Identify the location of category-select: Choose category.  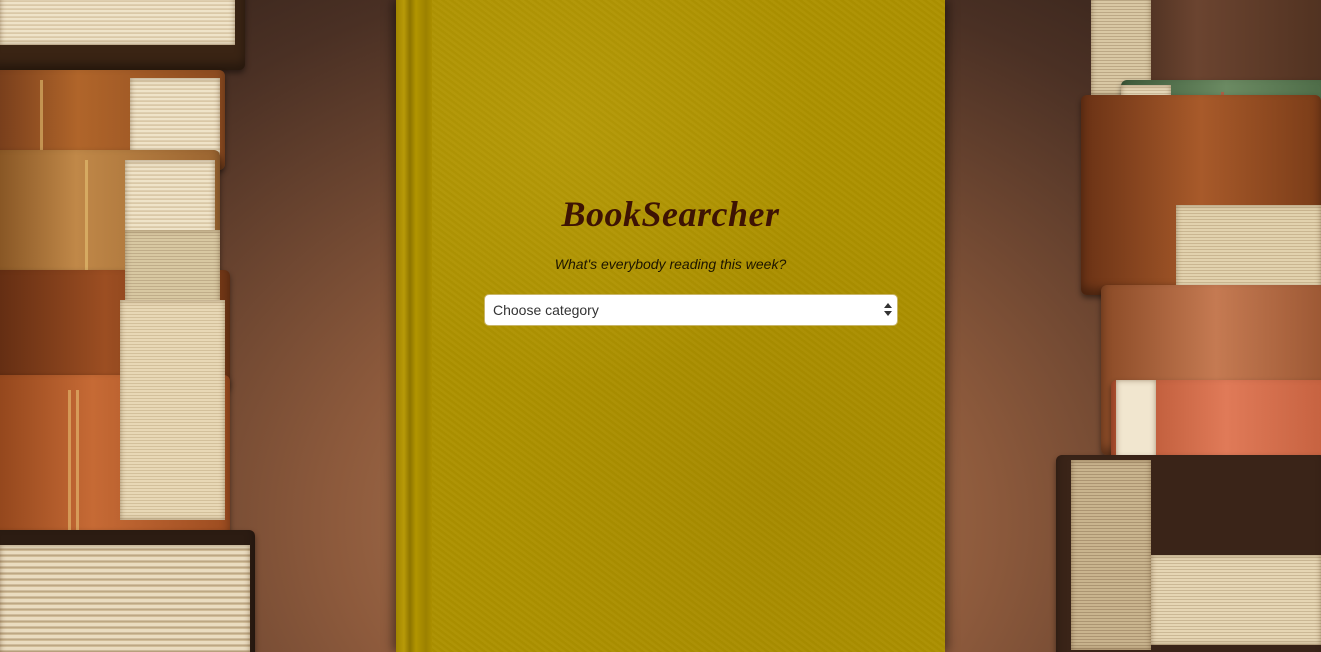
(691, 310).